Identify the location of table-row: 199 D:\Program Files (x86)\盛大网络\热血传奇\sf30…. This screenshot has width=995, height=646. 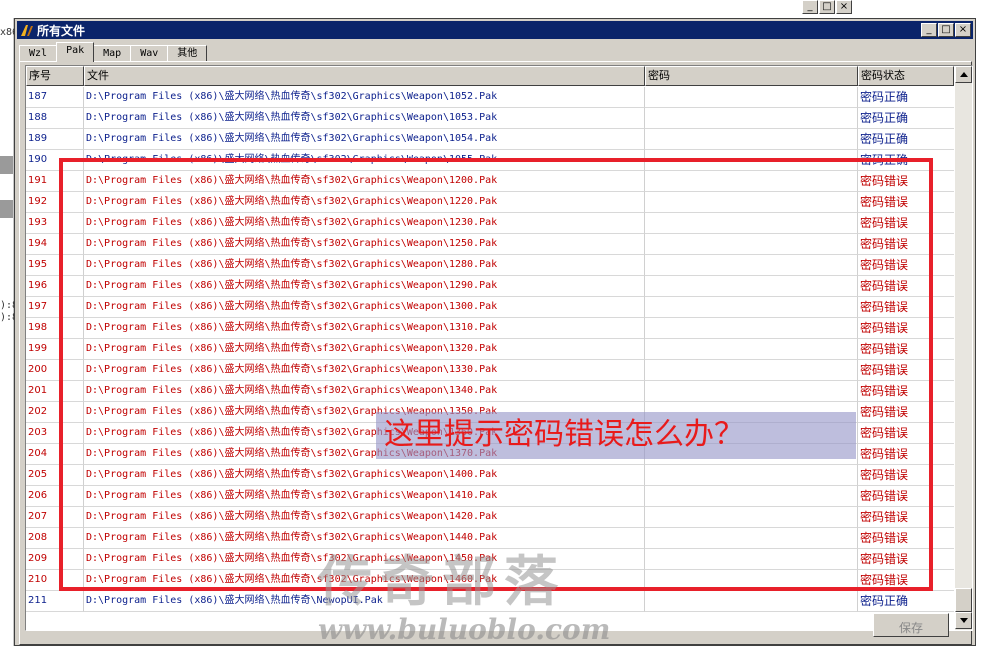
(490, 349).